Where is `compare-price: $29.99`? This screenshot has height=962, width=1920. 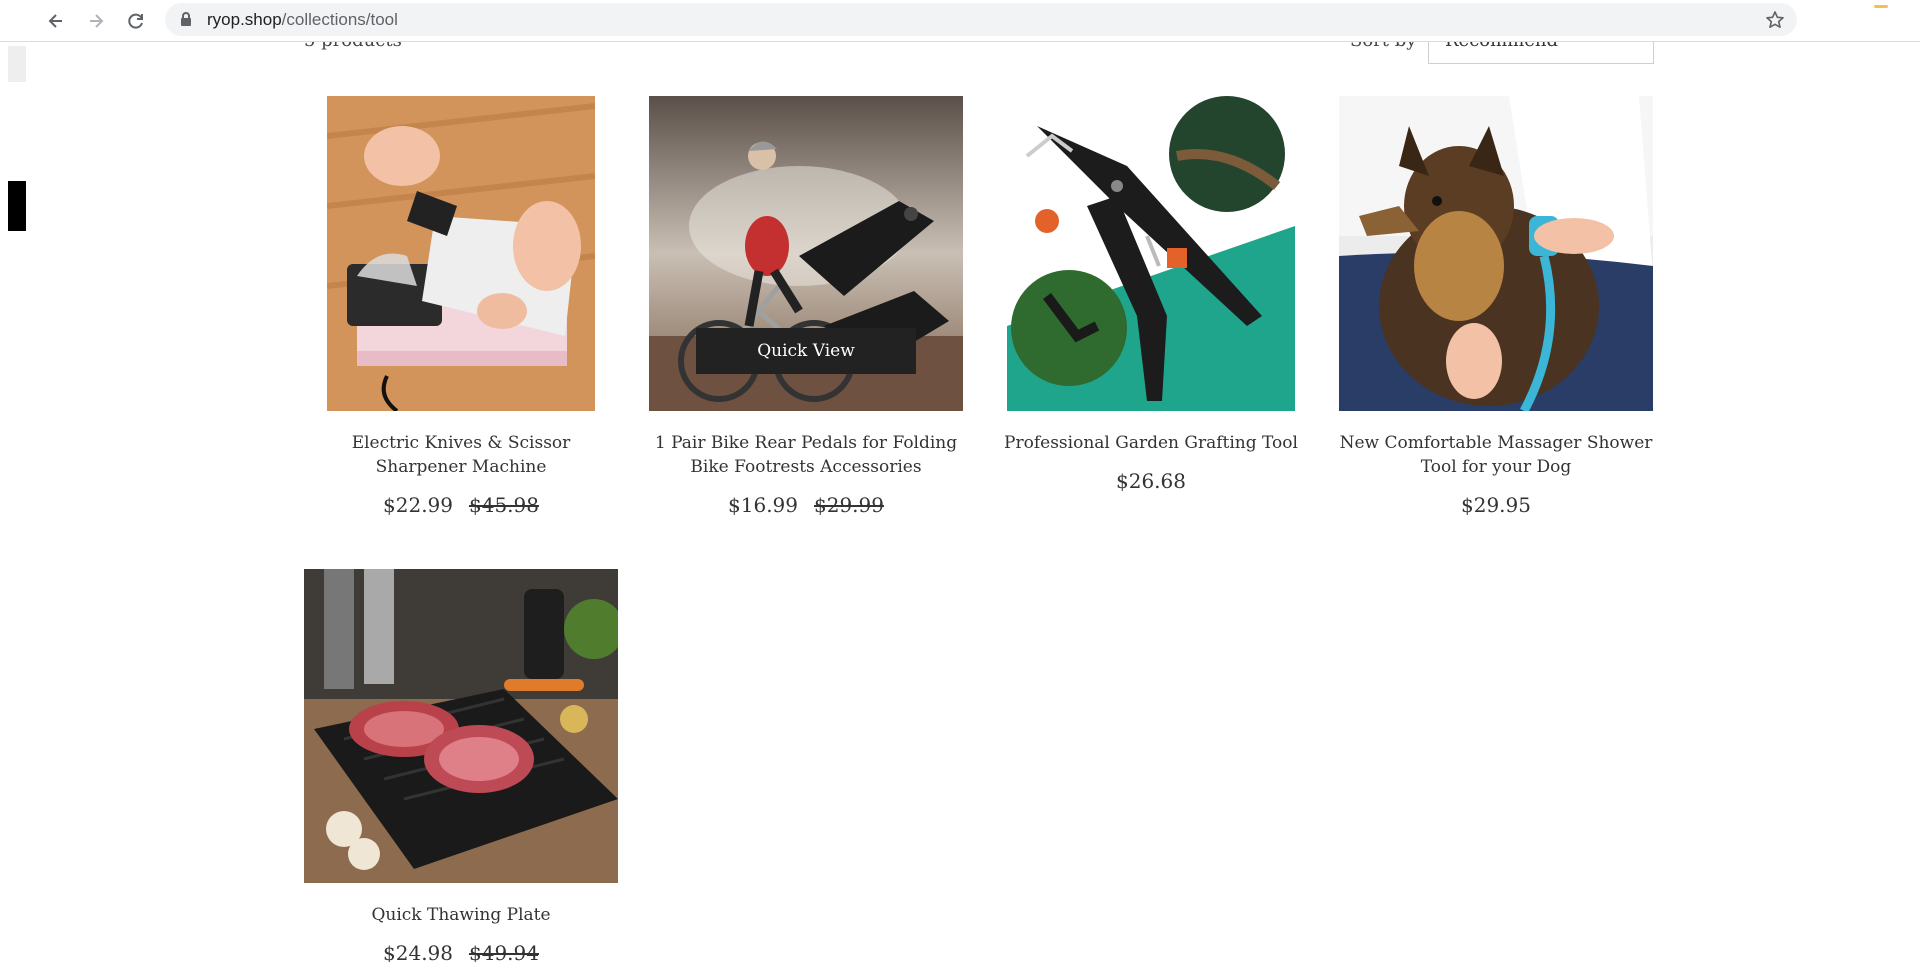 compare-price: $29.99 is located at coordinates (849, 505).